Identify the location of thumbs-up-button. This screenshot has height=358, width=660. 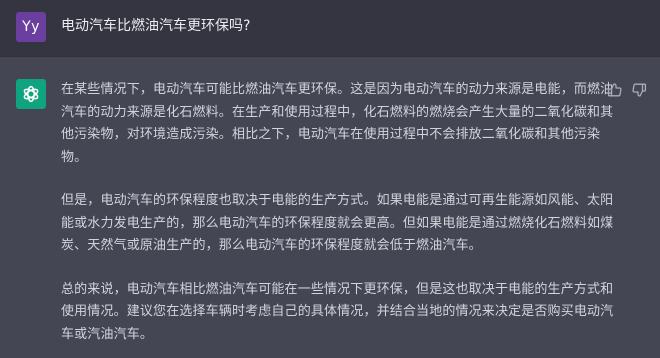
(615, 90).